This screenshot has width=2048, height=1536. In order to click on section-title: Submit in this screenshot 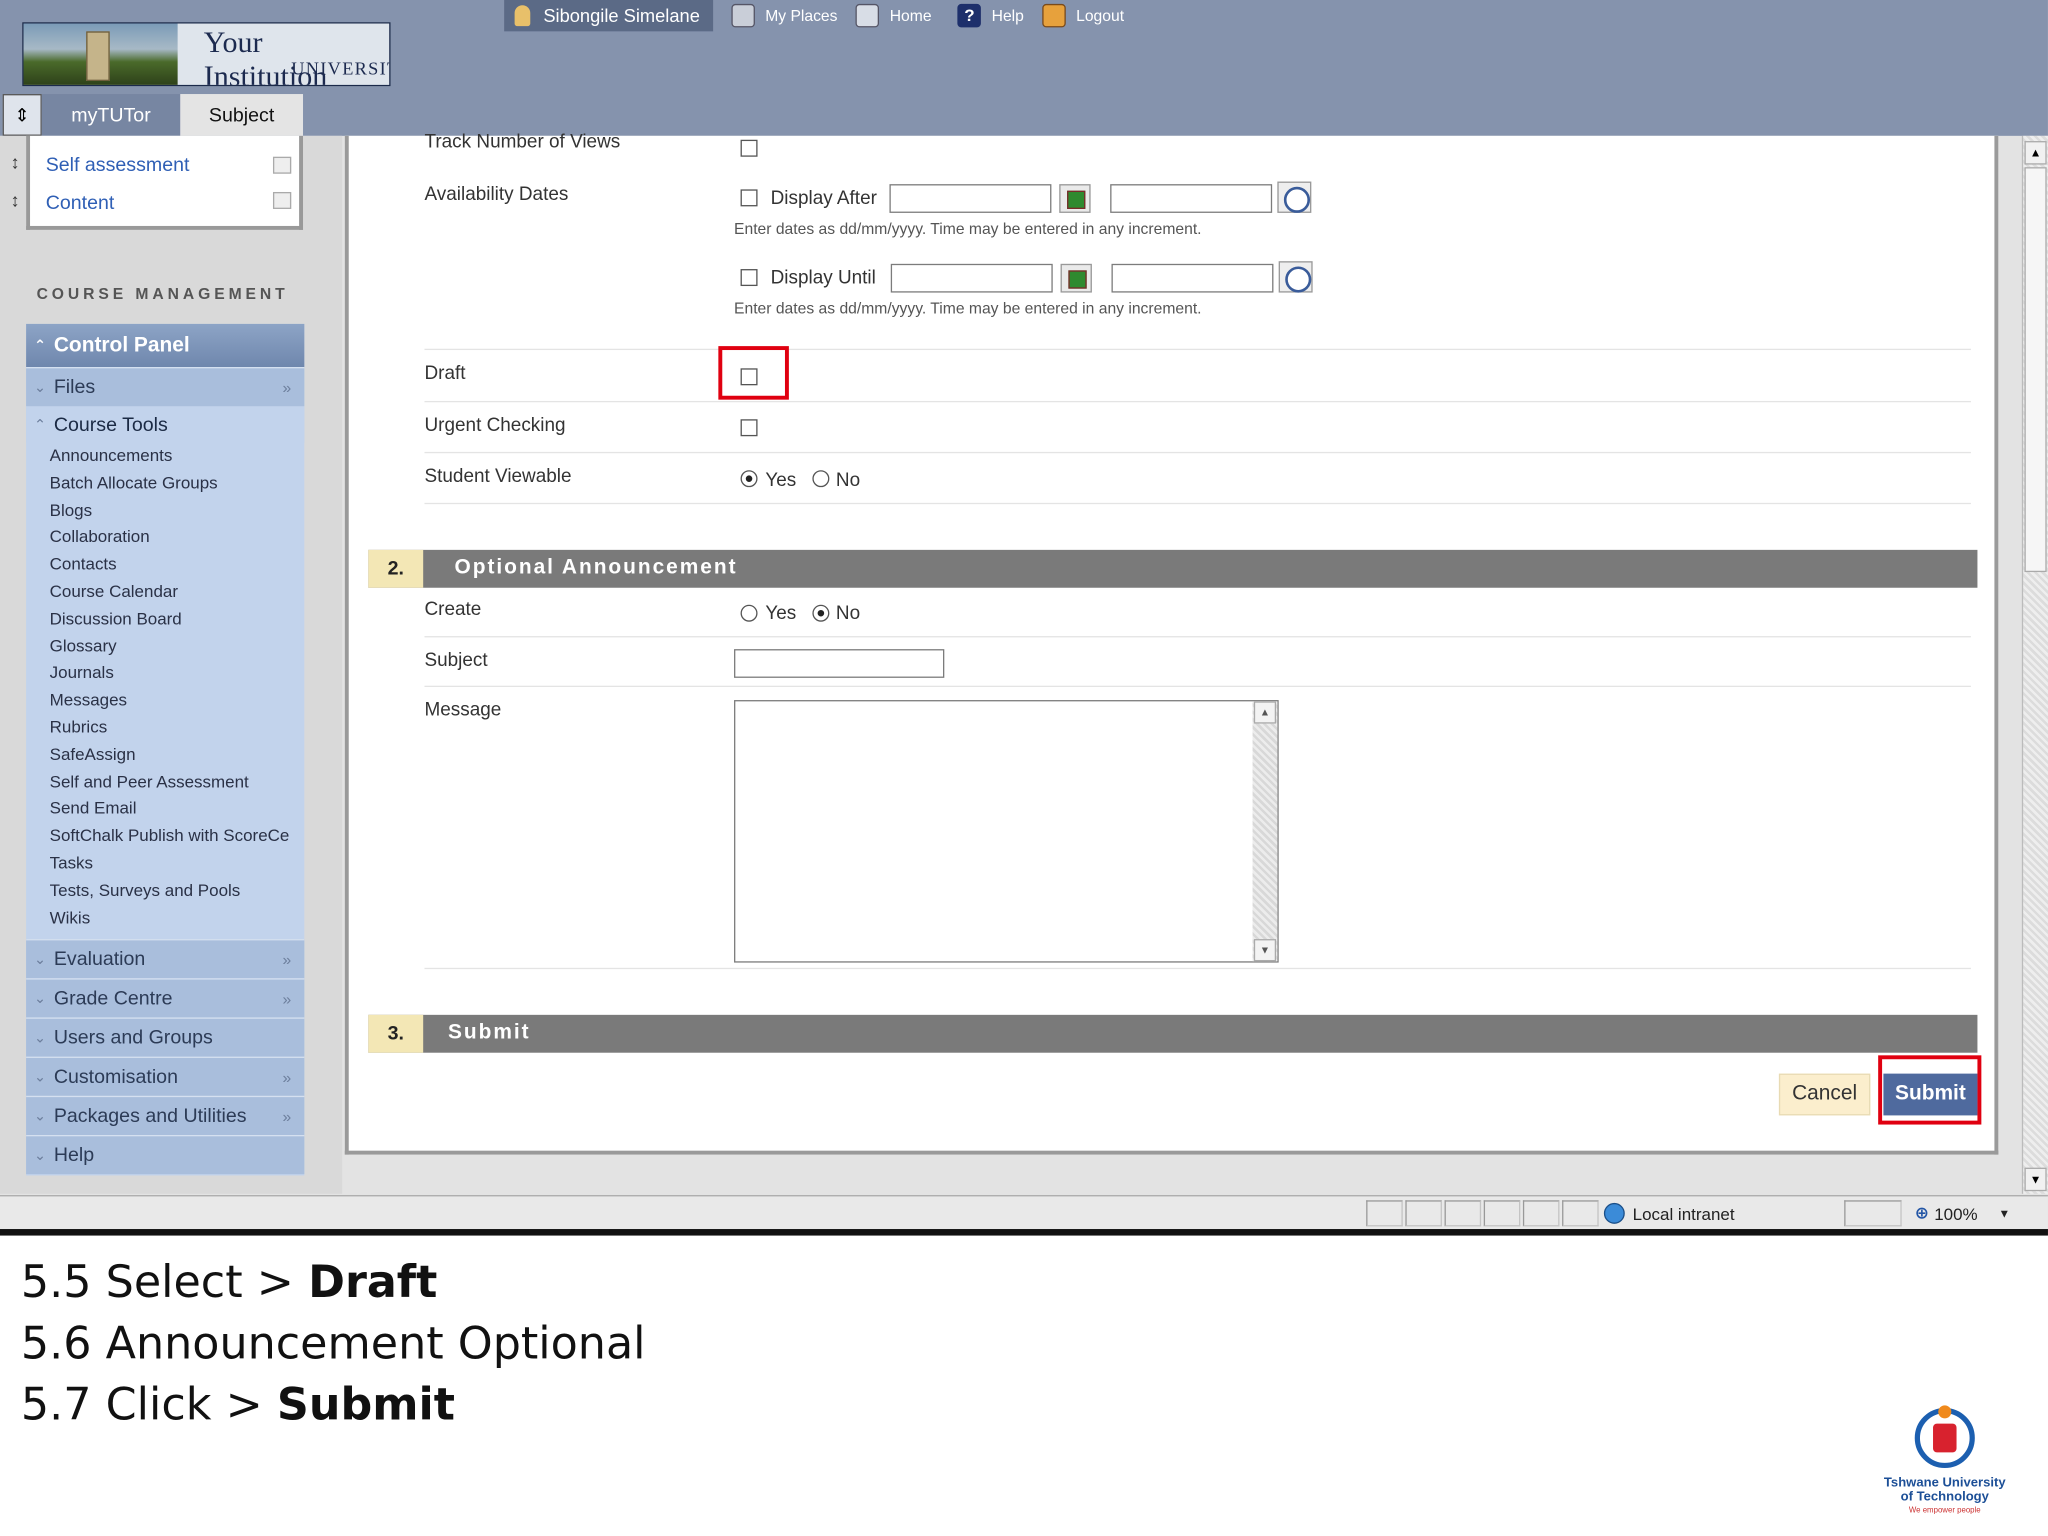, I will do `click(489, 1032)`.